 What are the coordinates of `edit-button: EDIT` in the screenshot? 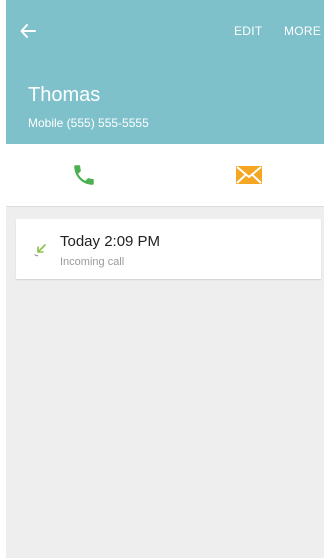 It's located at (248, 31).